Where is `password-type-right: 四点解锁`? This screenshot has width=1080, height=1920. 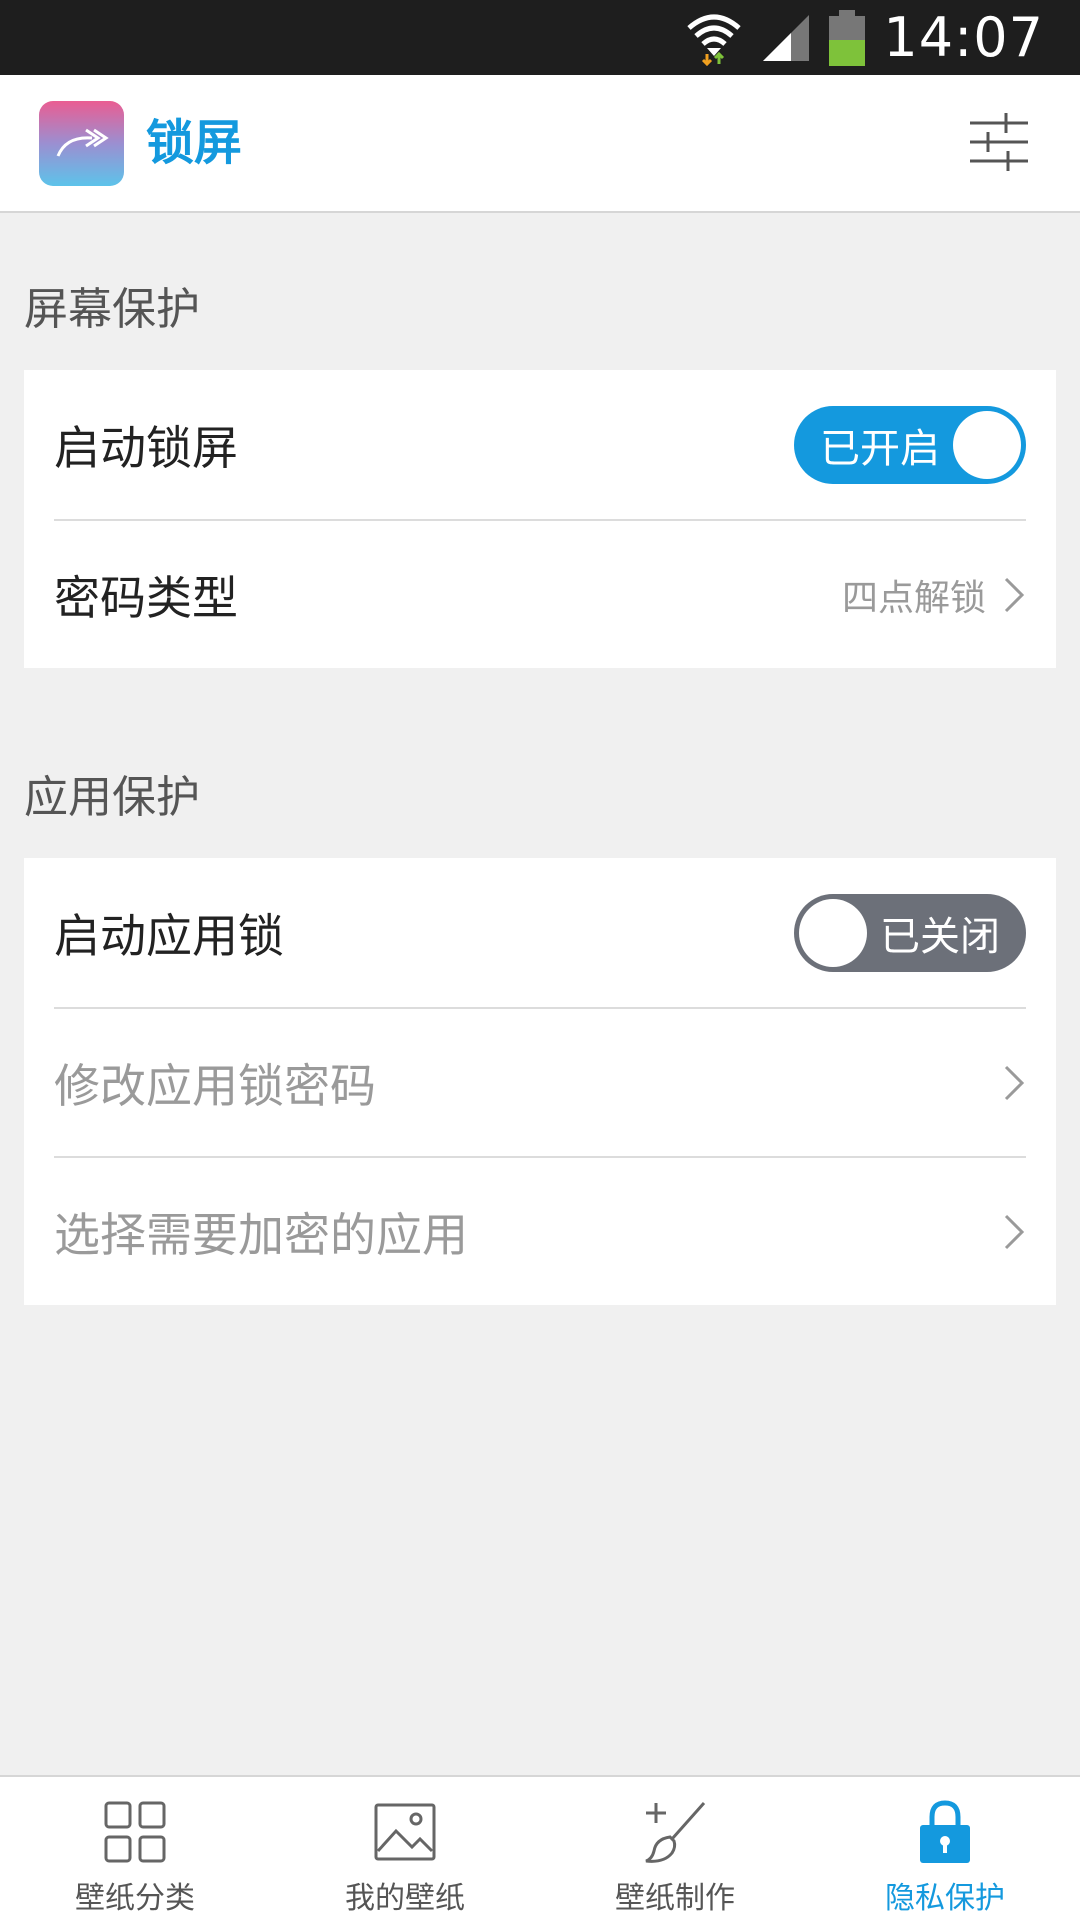
password-type-right: 四点解锁 is located at coordinates (934, 595).